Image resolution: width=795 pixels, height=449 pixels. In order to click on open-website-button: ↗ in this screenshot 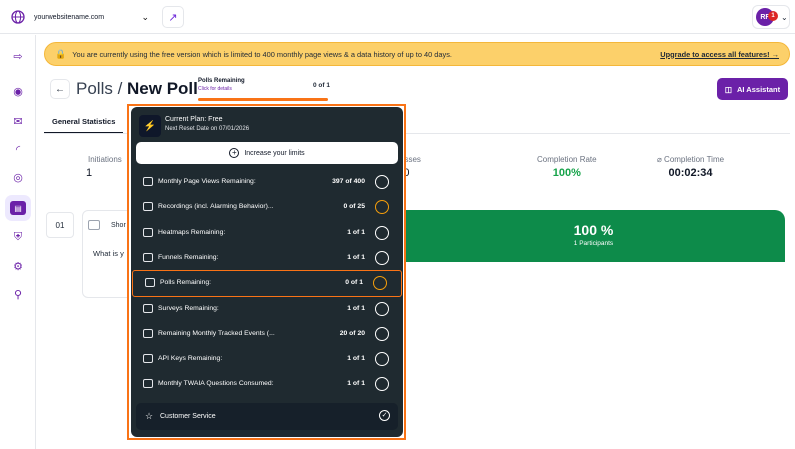, I will do `click(173, 17)`.